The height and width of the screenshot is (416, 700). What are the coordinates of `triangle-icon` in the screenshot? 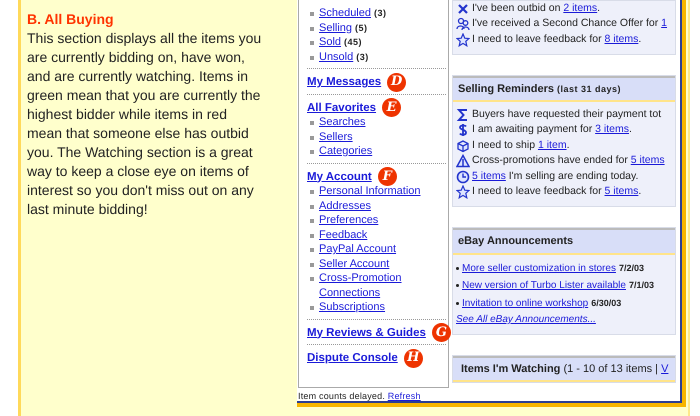 It's located at (463, 161).